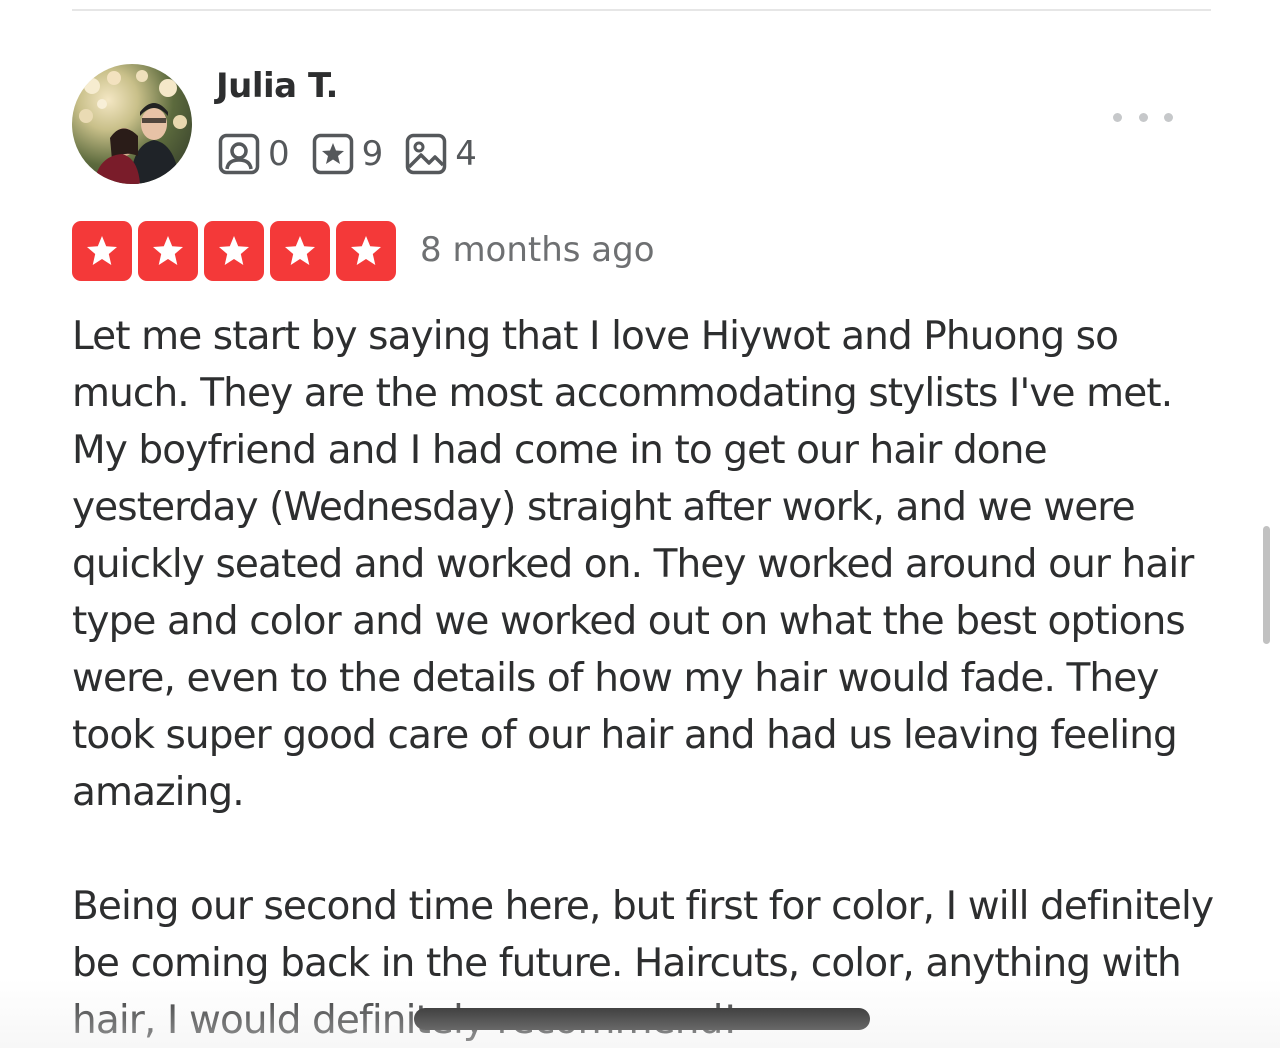  What do you see at coordinates (642, 1019) in the screenshot?
I see `redaction-mark` at bounding box center [642, 1019].